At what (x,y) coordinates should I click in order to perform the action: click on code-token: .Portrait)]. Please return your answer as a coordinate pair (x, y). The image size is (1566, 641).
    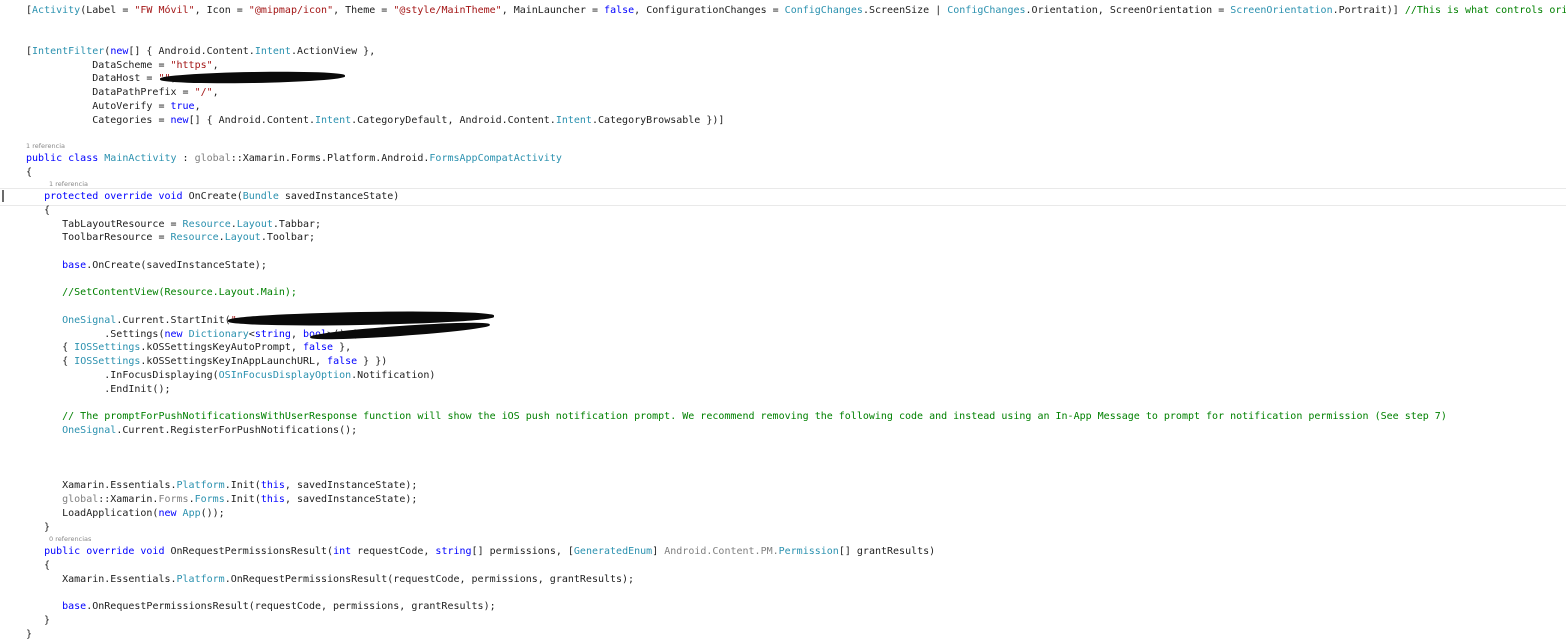
    Looking at the image, I should click on (1368, 10).